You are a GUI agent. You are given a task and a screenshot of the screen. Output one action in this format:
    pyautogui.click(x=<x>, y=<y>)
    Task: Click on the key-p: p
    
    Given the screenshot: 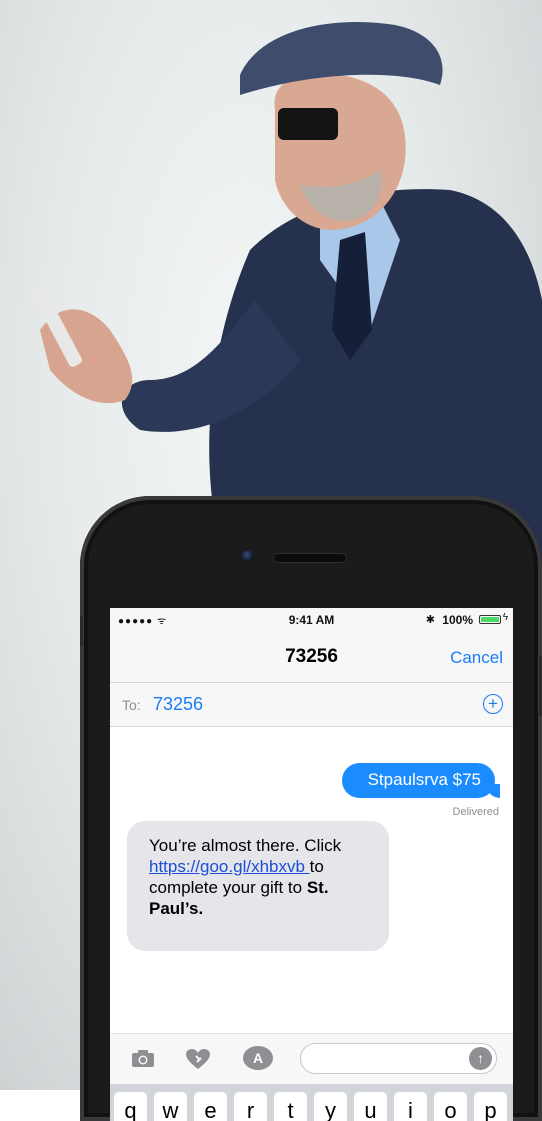 What is the action you would take?
    pyautogui.click(x=490, y=1106)
    